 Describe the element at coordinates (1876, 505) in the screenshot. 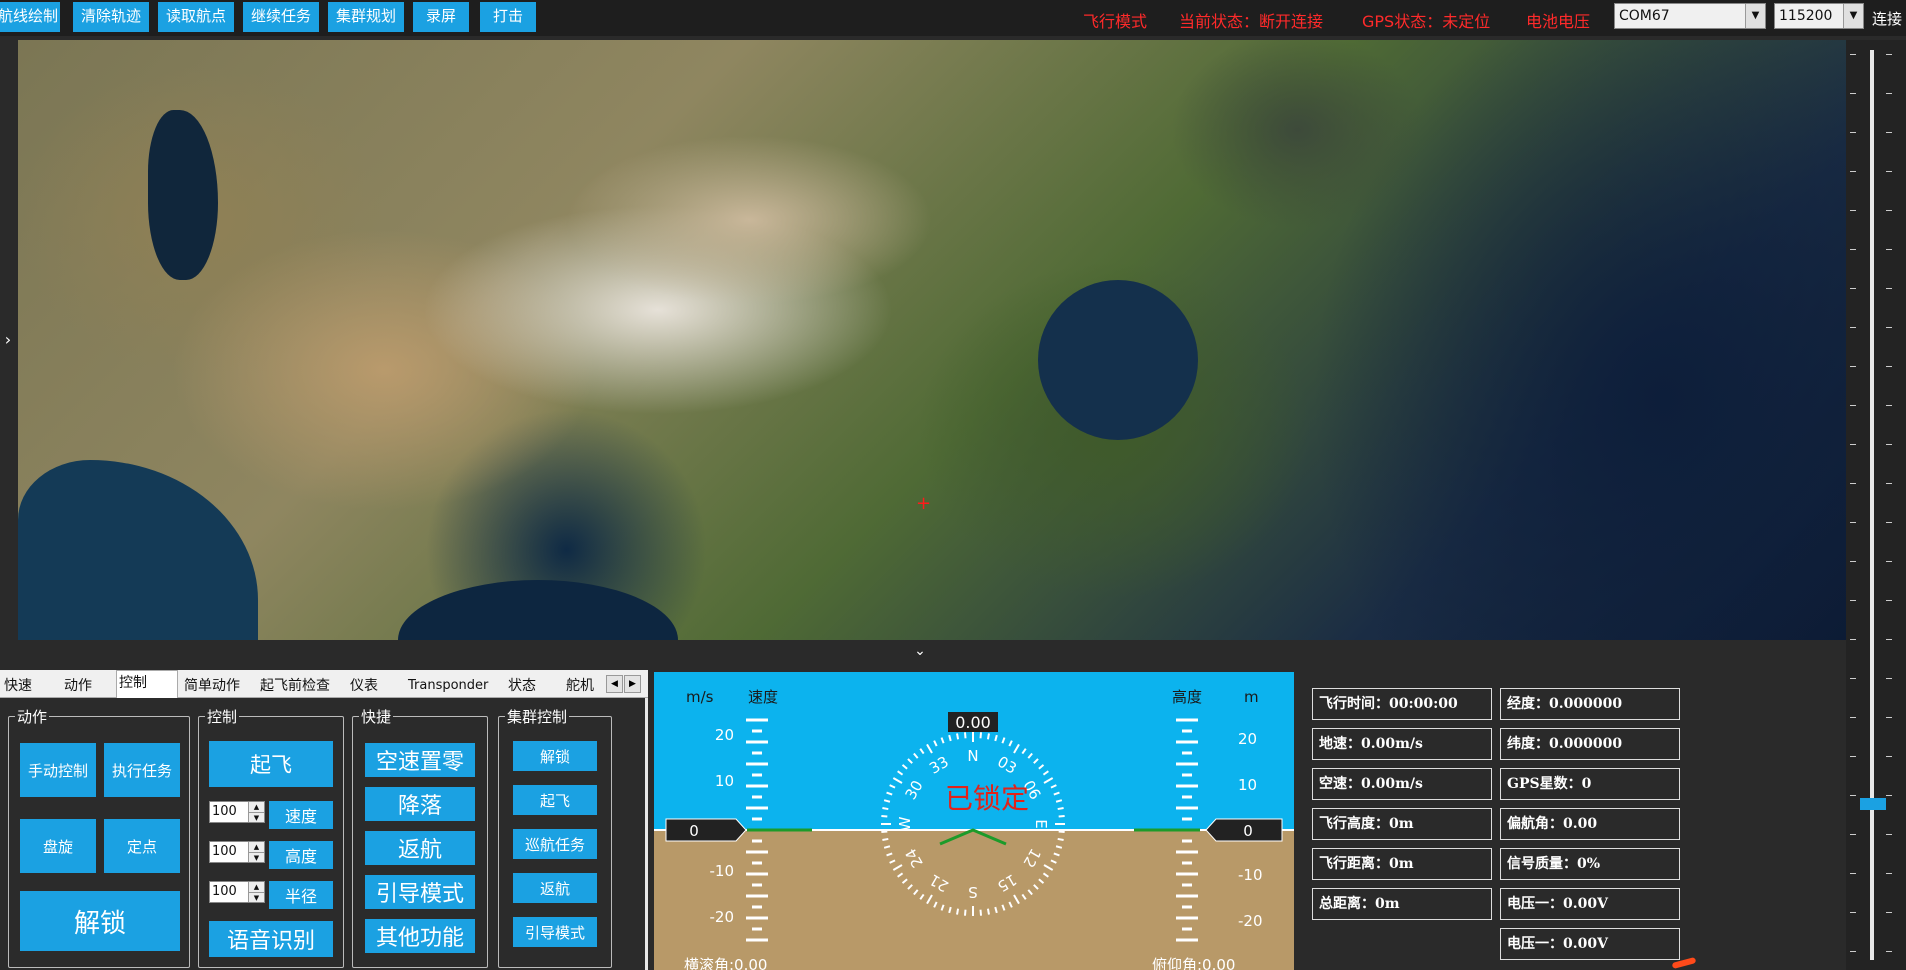

I see `vertical-slider` at that location.